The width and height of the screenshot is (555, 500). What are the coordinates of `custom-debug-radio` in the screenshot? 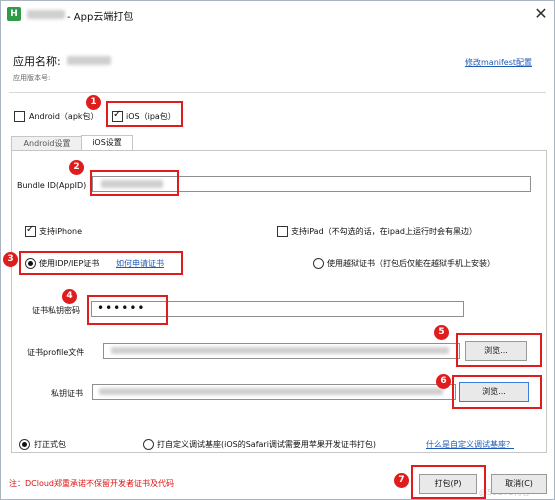 It's located at (148, 444).